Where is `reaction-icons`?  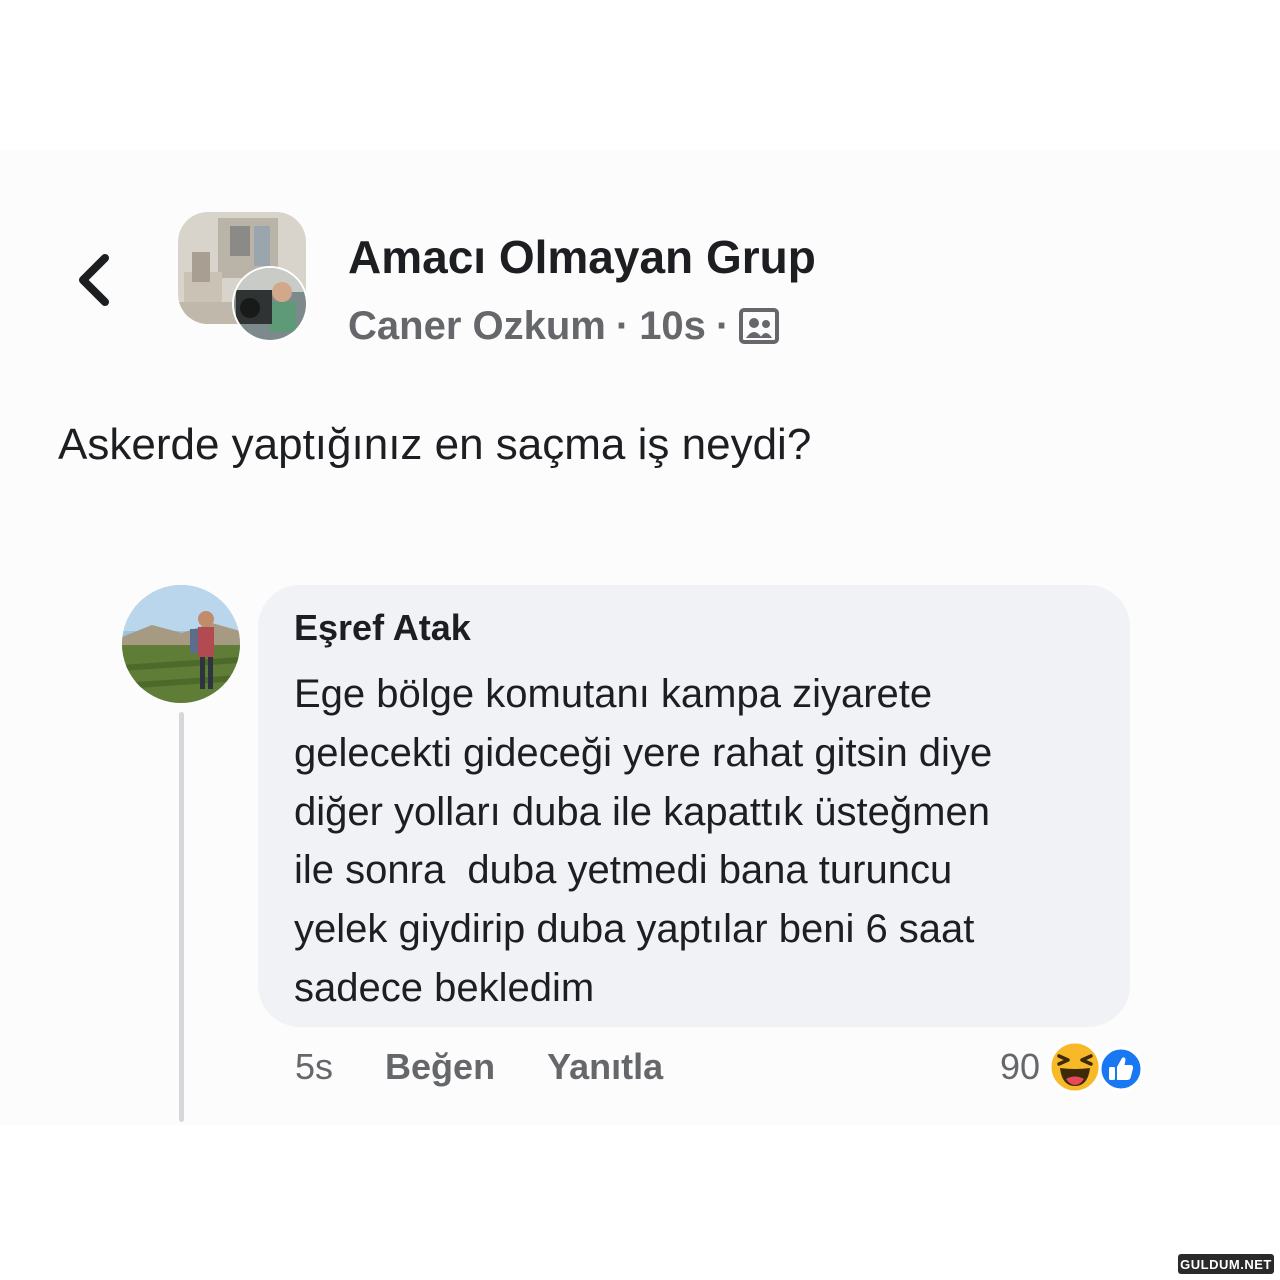 reaction-icons is located at coordinates (1100, 1067).